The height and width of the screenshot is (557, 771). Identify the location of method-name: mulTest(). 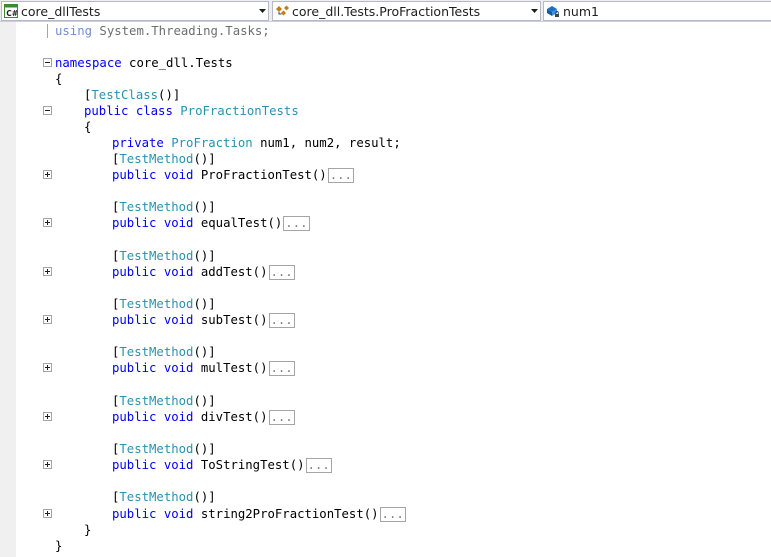
(230, 368).